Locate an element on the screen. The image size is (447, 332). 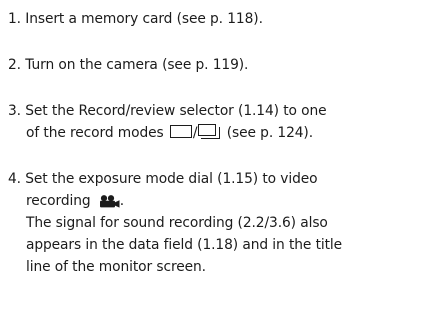
step-2: 2. Turn on the camera (see p. 119). is located at coordinates (226, 65).